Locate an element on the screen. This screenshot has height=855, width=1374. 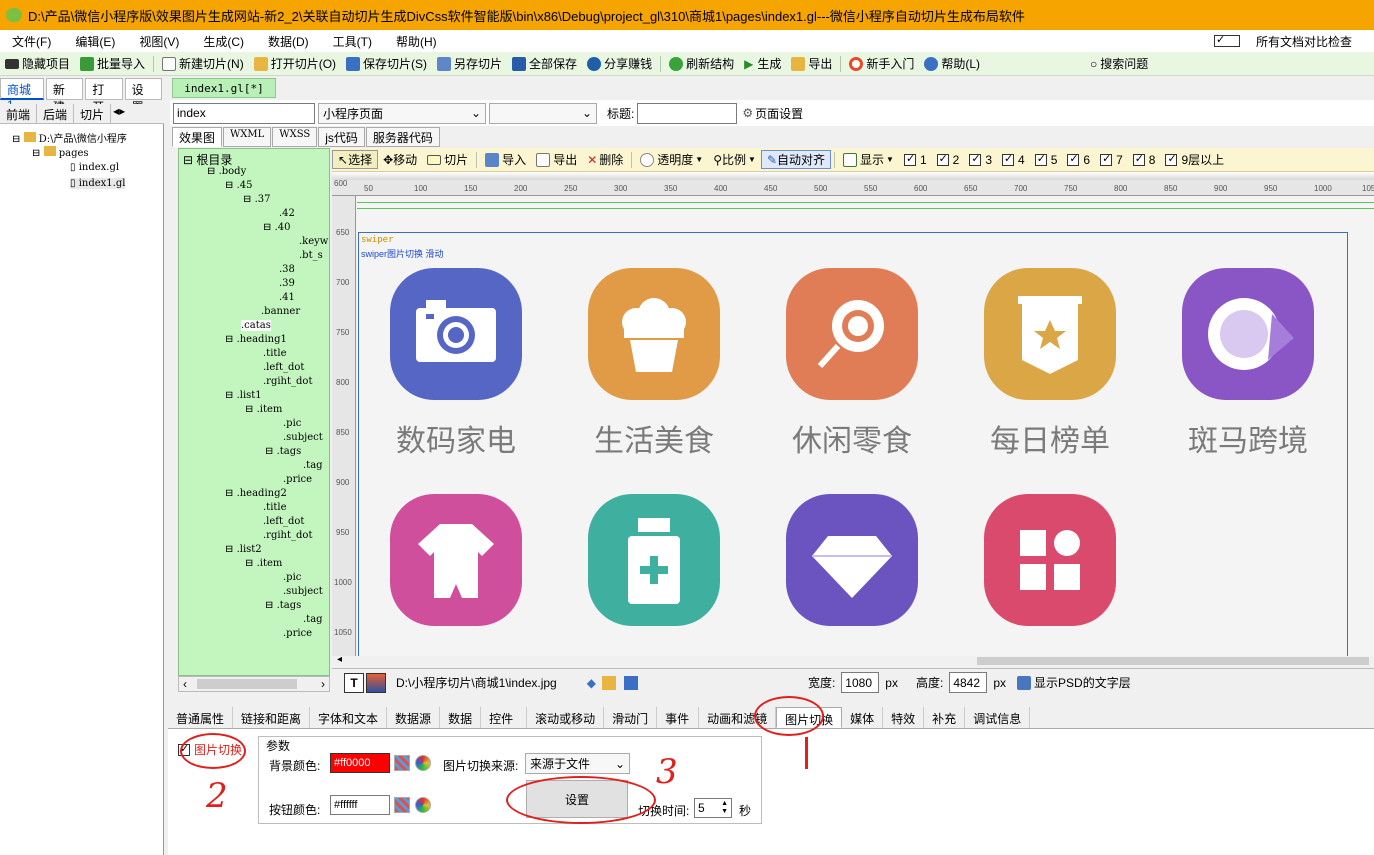
layer-5-checkbox: 5 is located at coordinates (1046, 159).